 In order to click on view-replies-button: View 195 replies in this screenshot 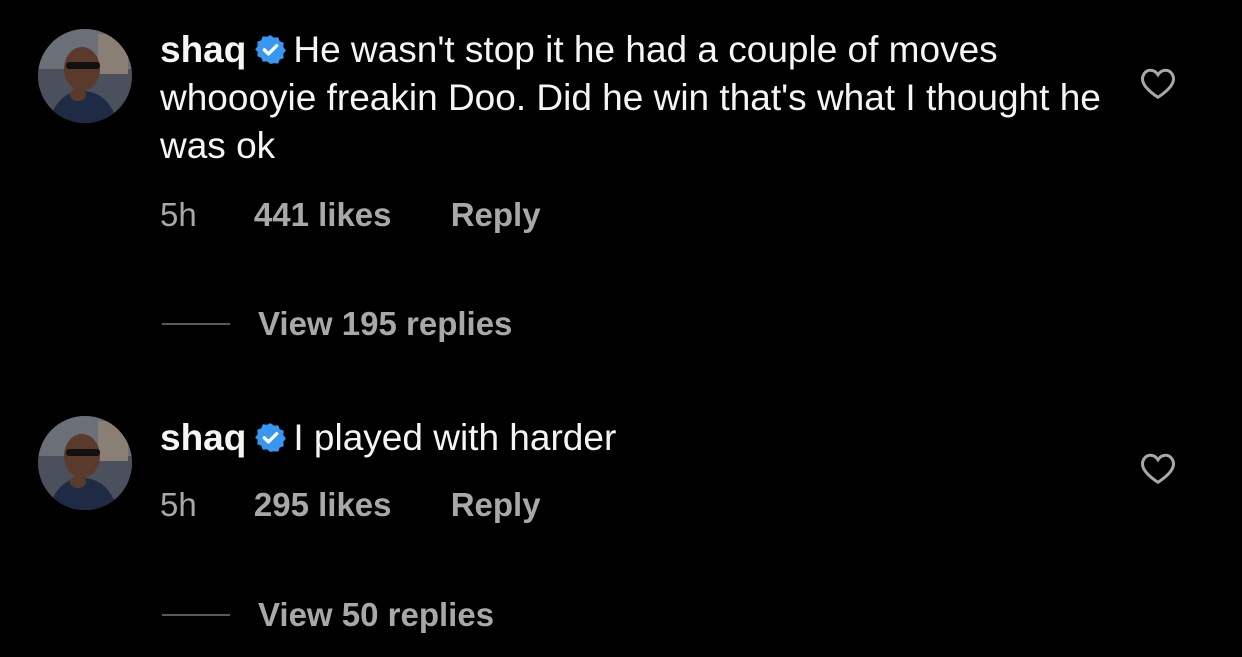, I will do `click(337, 324)`.